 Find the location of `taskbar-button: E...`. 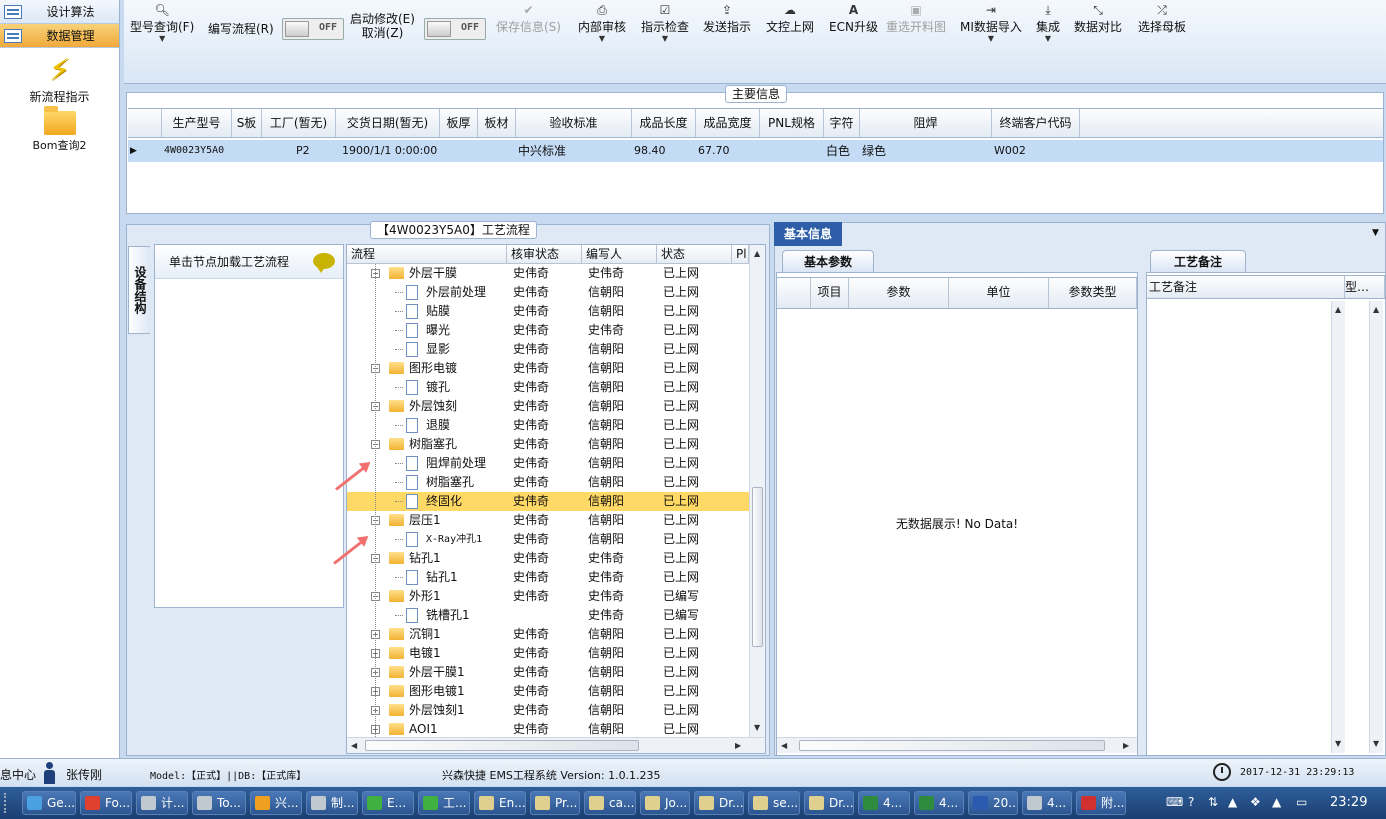

taskbar-button: E... is located at coordinates (388, 803).